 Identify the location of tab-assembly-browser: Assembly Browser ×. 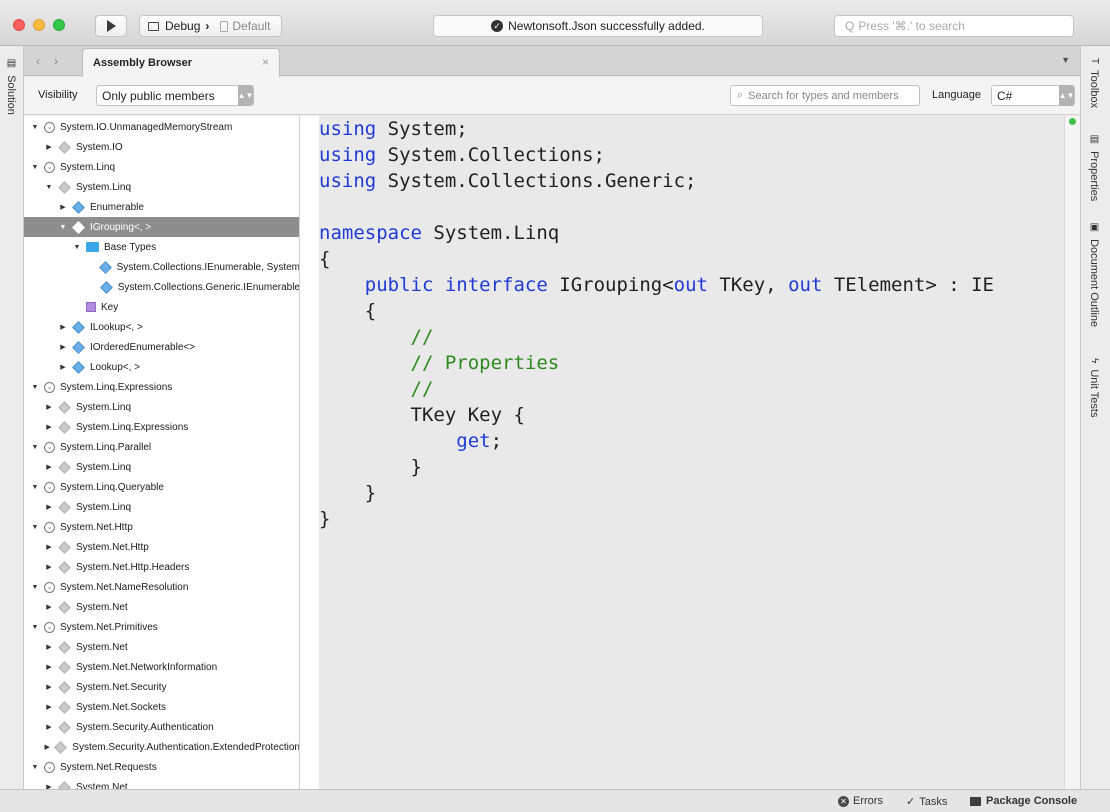
(181, 62).